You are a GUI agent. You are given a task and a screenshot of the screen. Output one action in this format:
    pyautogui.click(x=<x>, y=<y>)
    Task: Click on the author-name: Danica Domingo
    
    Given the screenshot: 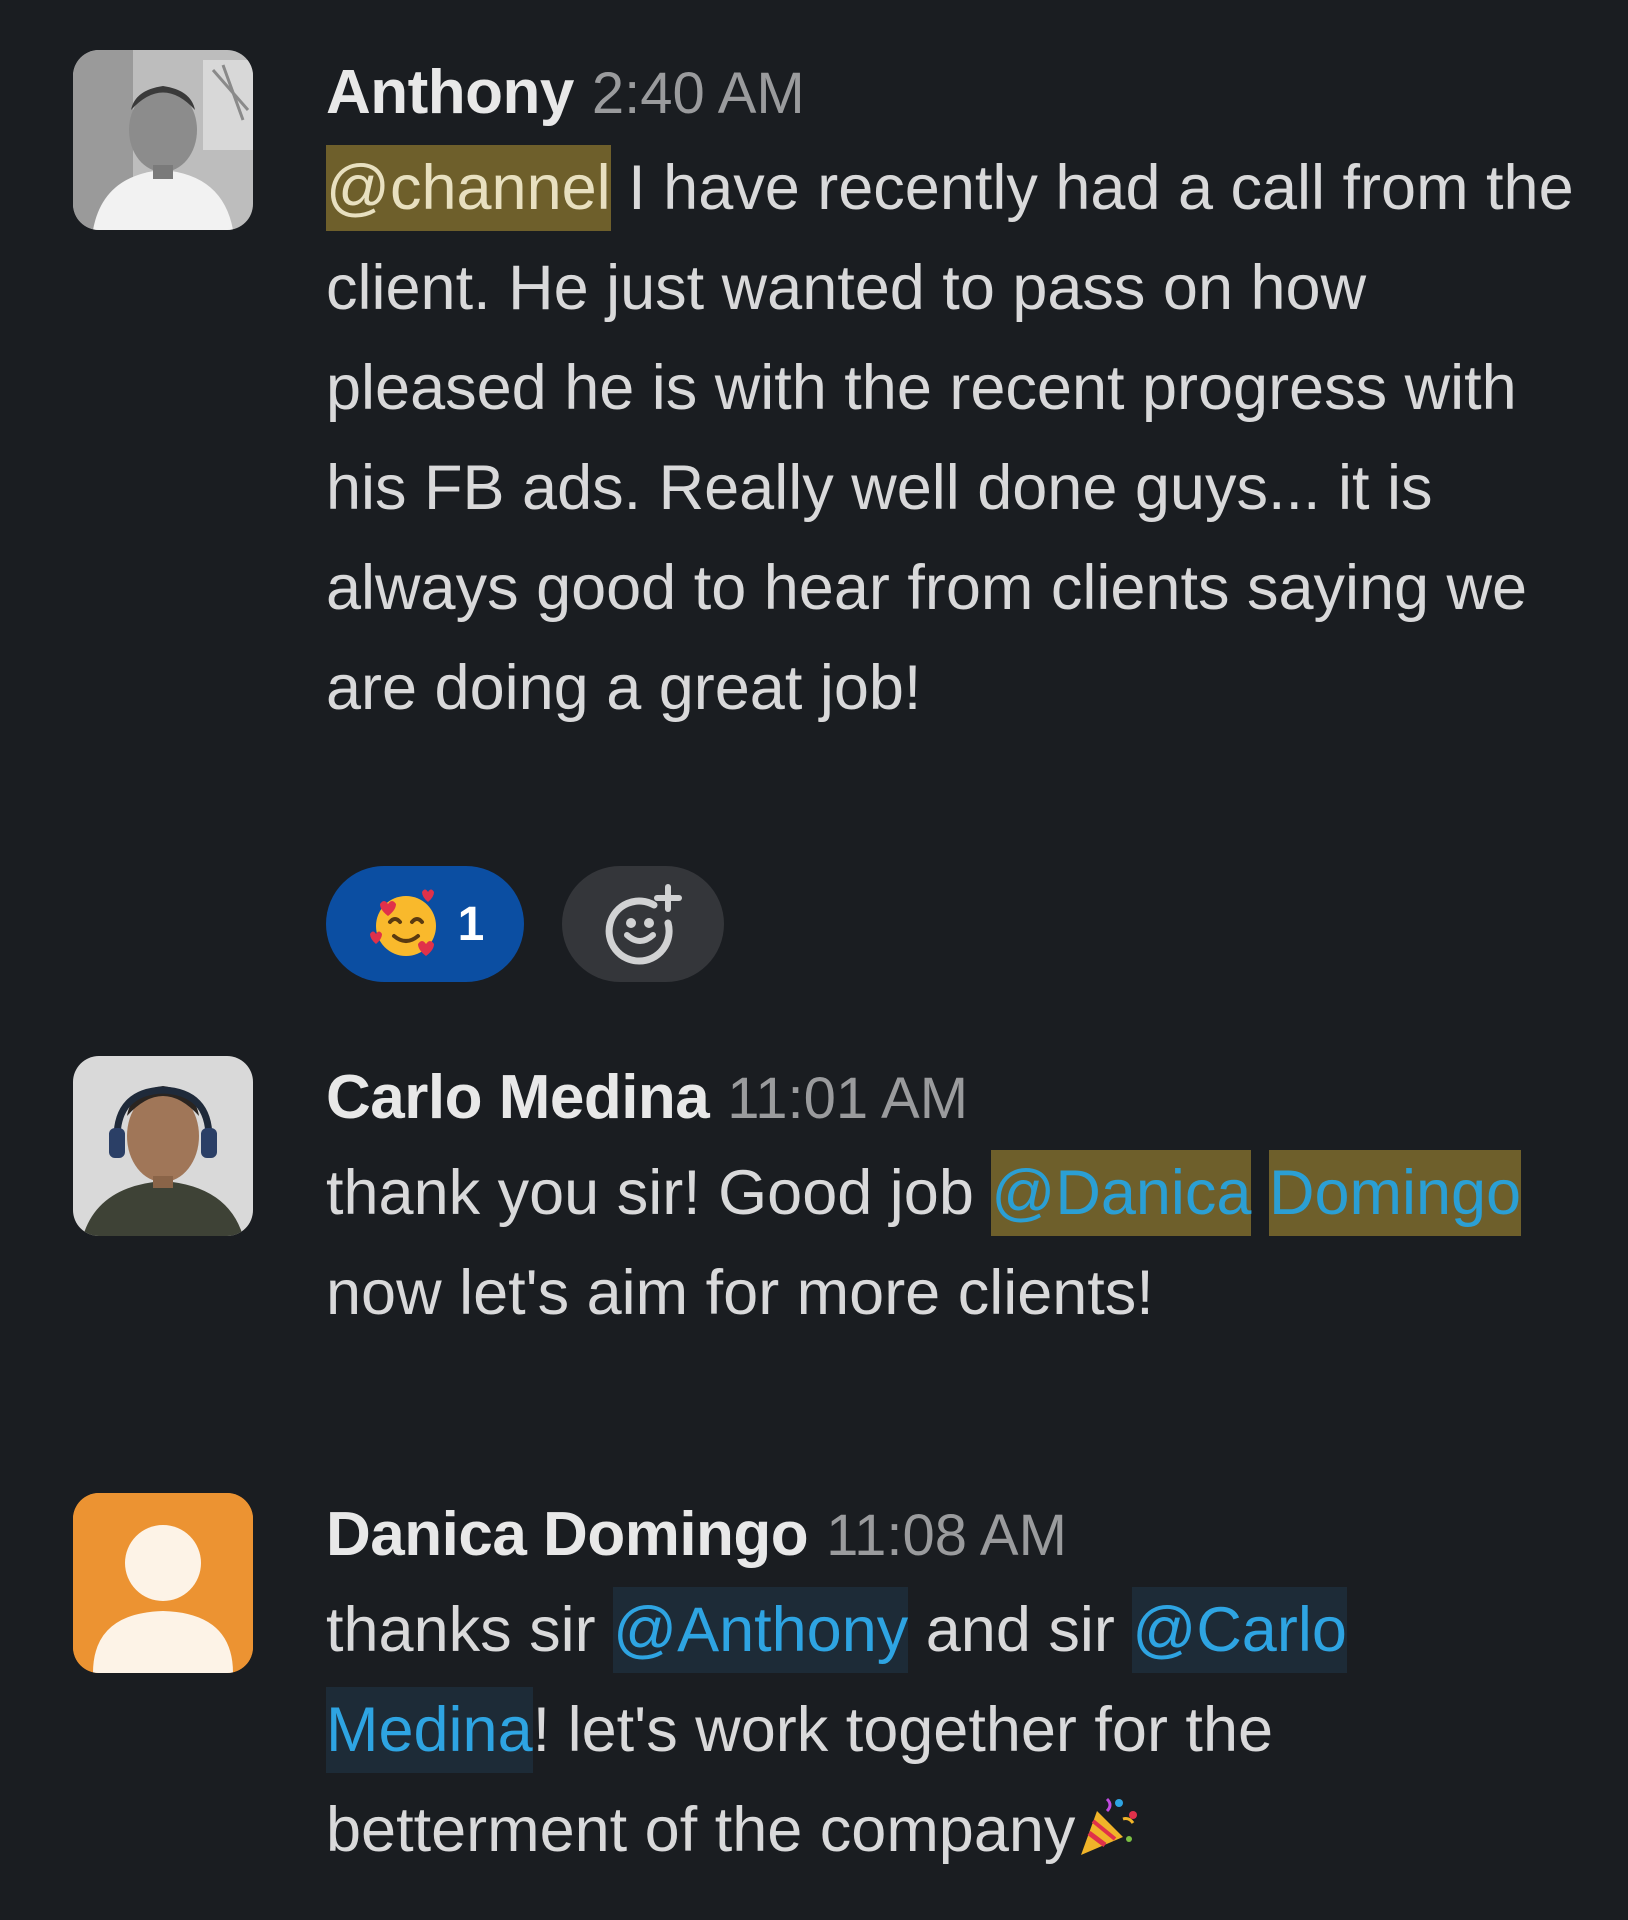 What is the action you would take?
    pyautogui.click(x=567, y=1534)
    